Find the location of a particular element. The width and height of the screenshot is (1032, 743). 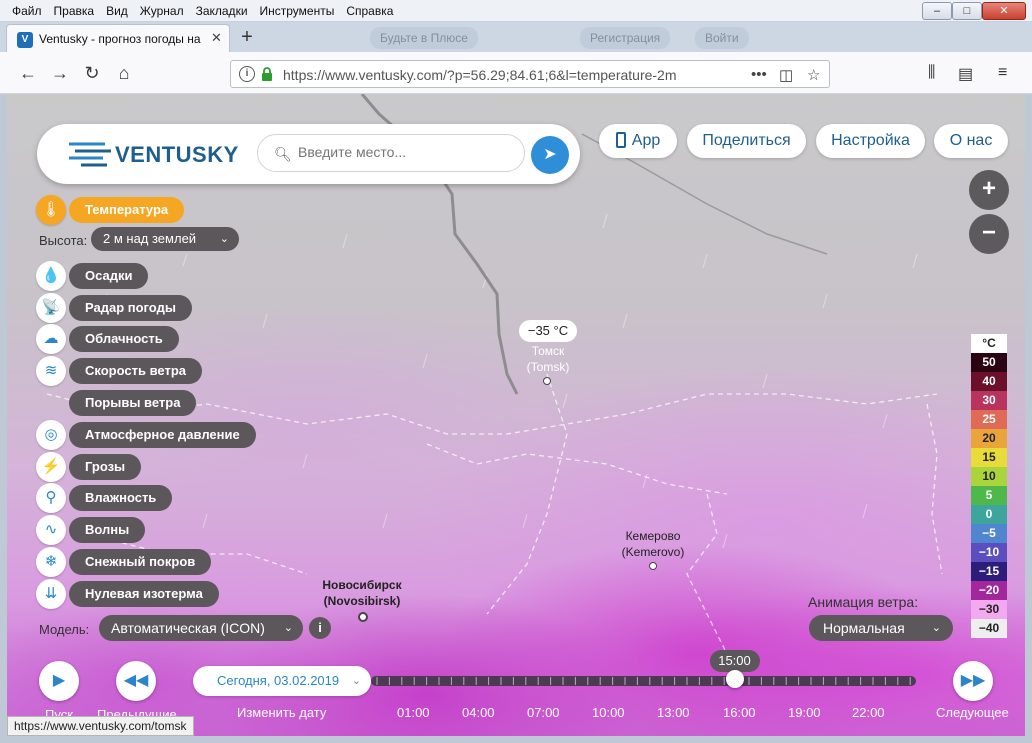

share-button: Поделиться is located at coordinates (746, 141).